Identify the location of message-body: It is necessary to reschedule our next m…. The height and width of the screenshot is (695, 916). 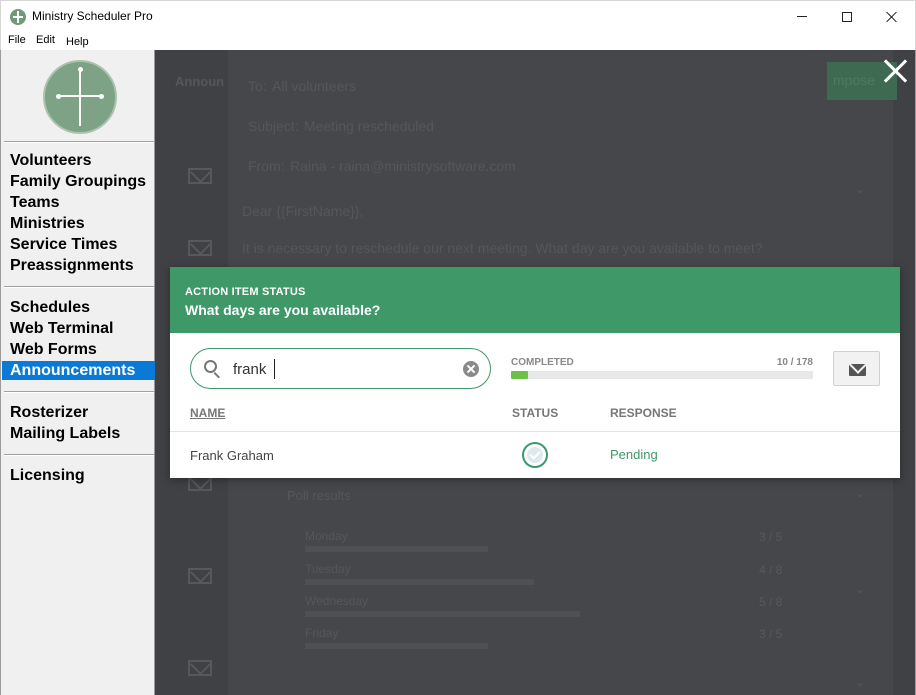
(502, 248).